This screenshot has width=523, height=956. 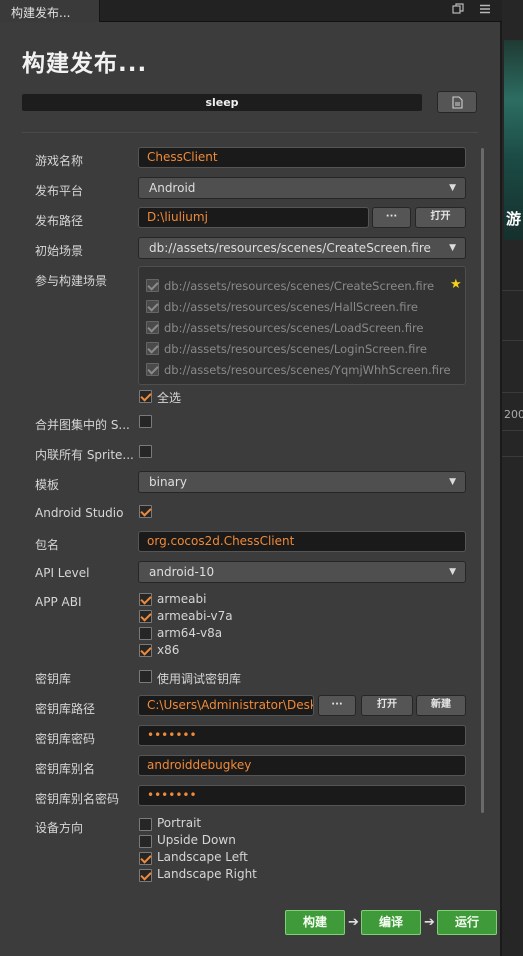 What do you see at coordinates (512, 478) in the screenshot?
I see `background-panel: 游 200` at bounding box center [512, 478].